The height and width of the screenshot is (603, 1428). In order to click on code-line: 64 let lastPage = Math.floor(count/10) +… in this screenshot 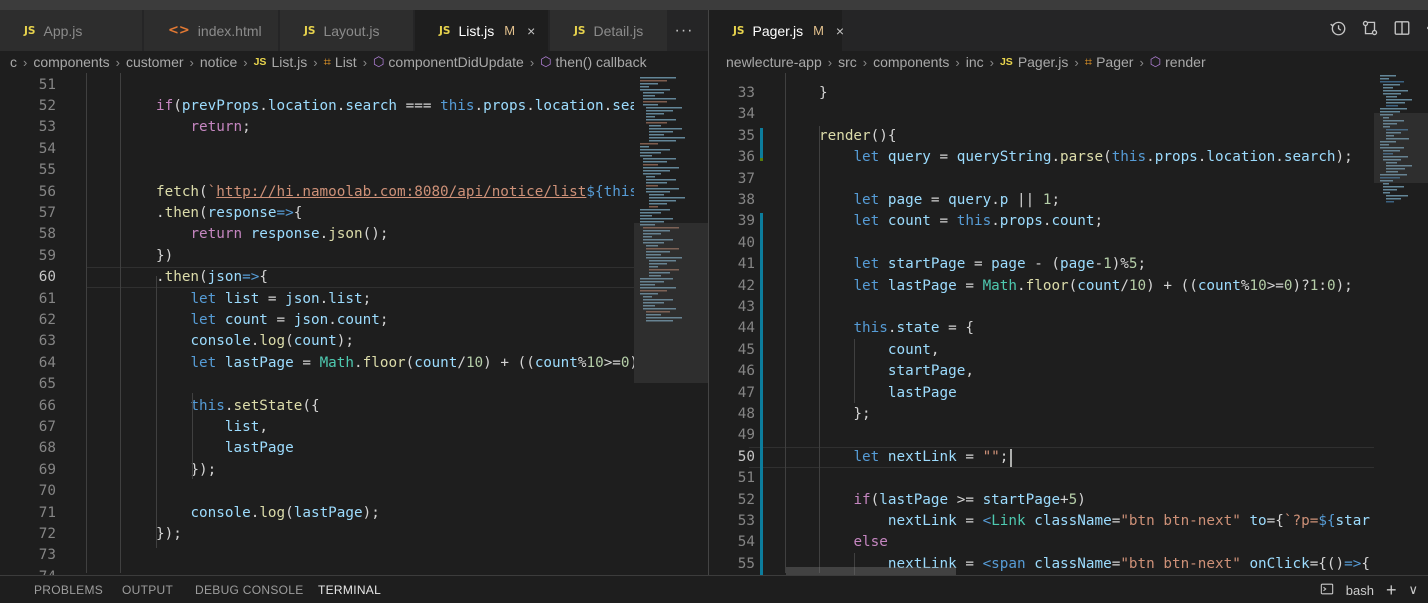, I will do `click(317, 363)`.